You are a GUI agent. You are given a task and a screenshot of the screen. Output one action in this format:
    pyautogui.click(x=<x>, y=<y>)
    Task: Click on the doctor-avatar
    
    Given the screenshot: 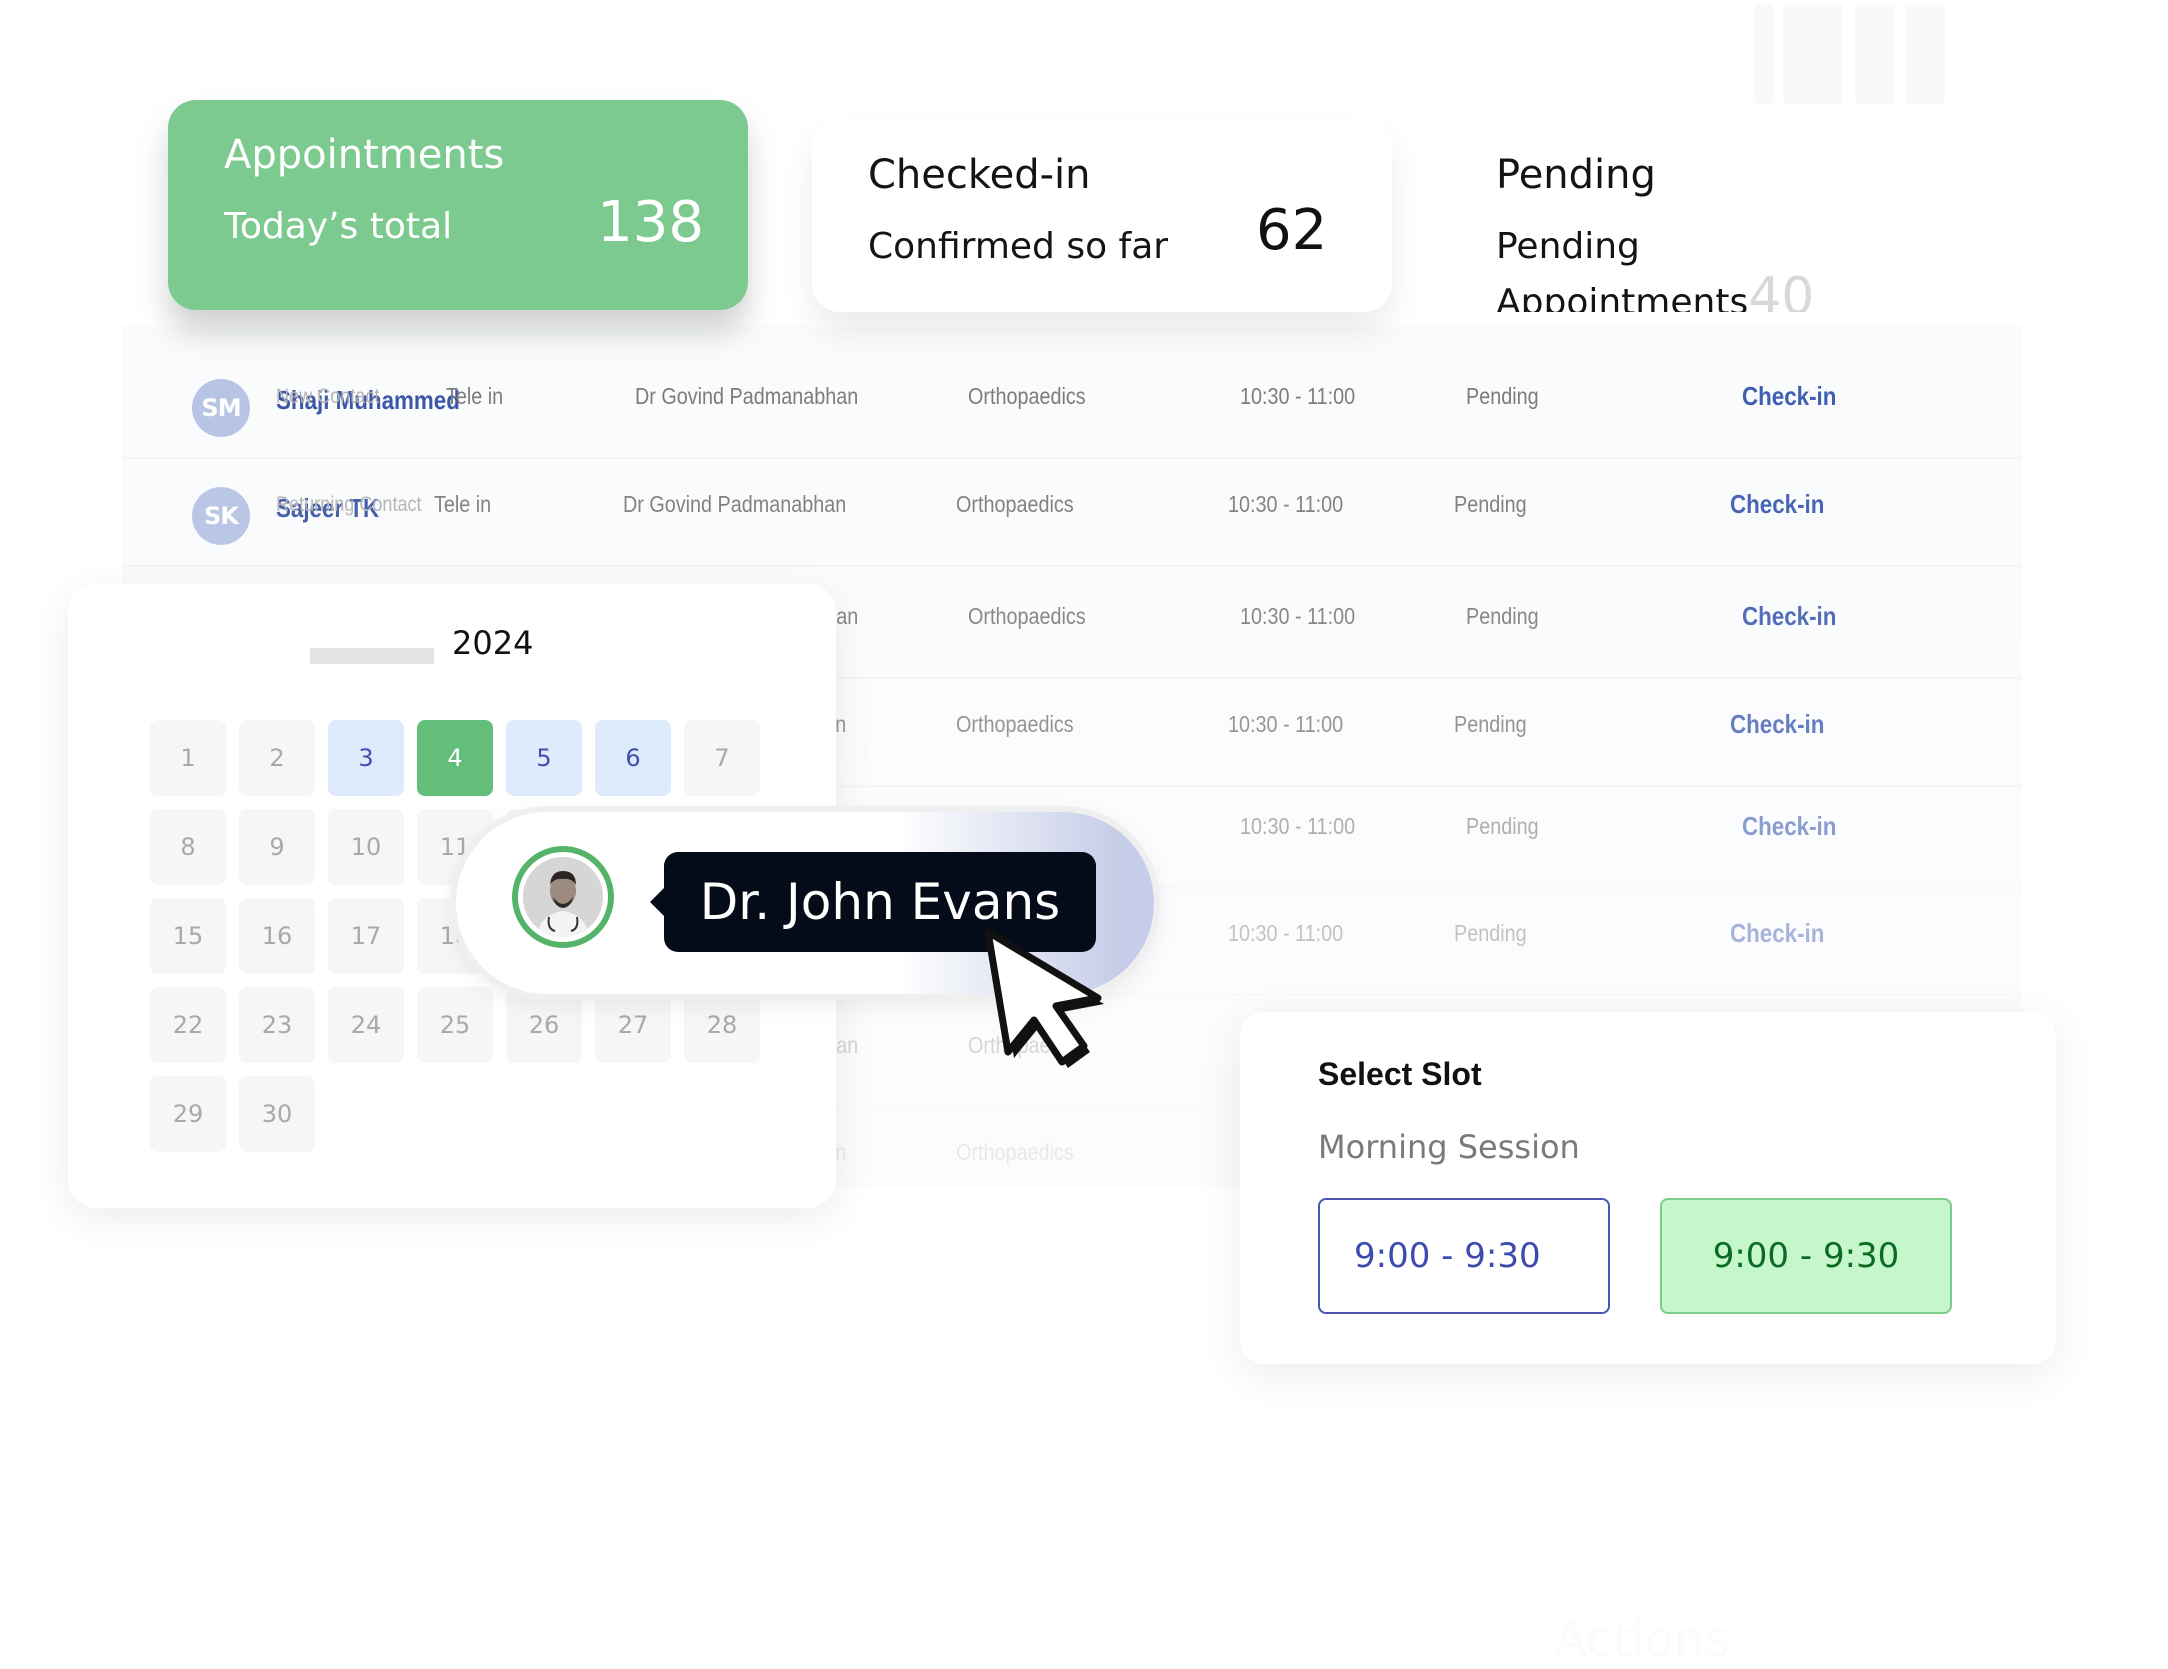 What is the action you would take?
    pyautogui.click(x=563, y=897)
    